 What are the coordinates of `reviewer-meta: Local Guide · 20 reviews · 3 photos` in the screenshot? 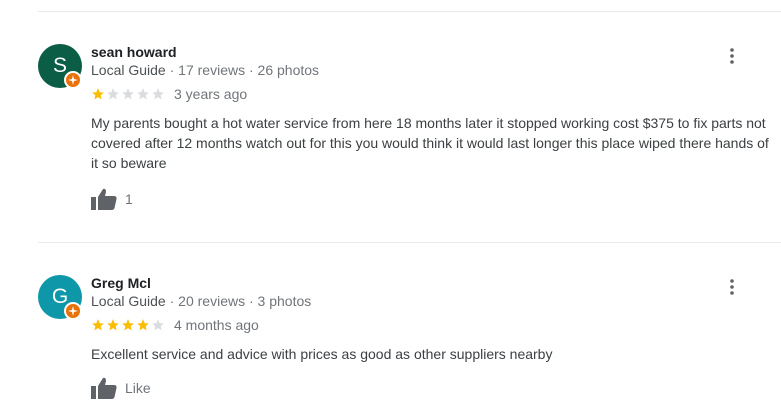 It's located at (201, 301).